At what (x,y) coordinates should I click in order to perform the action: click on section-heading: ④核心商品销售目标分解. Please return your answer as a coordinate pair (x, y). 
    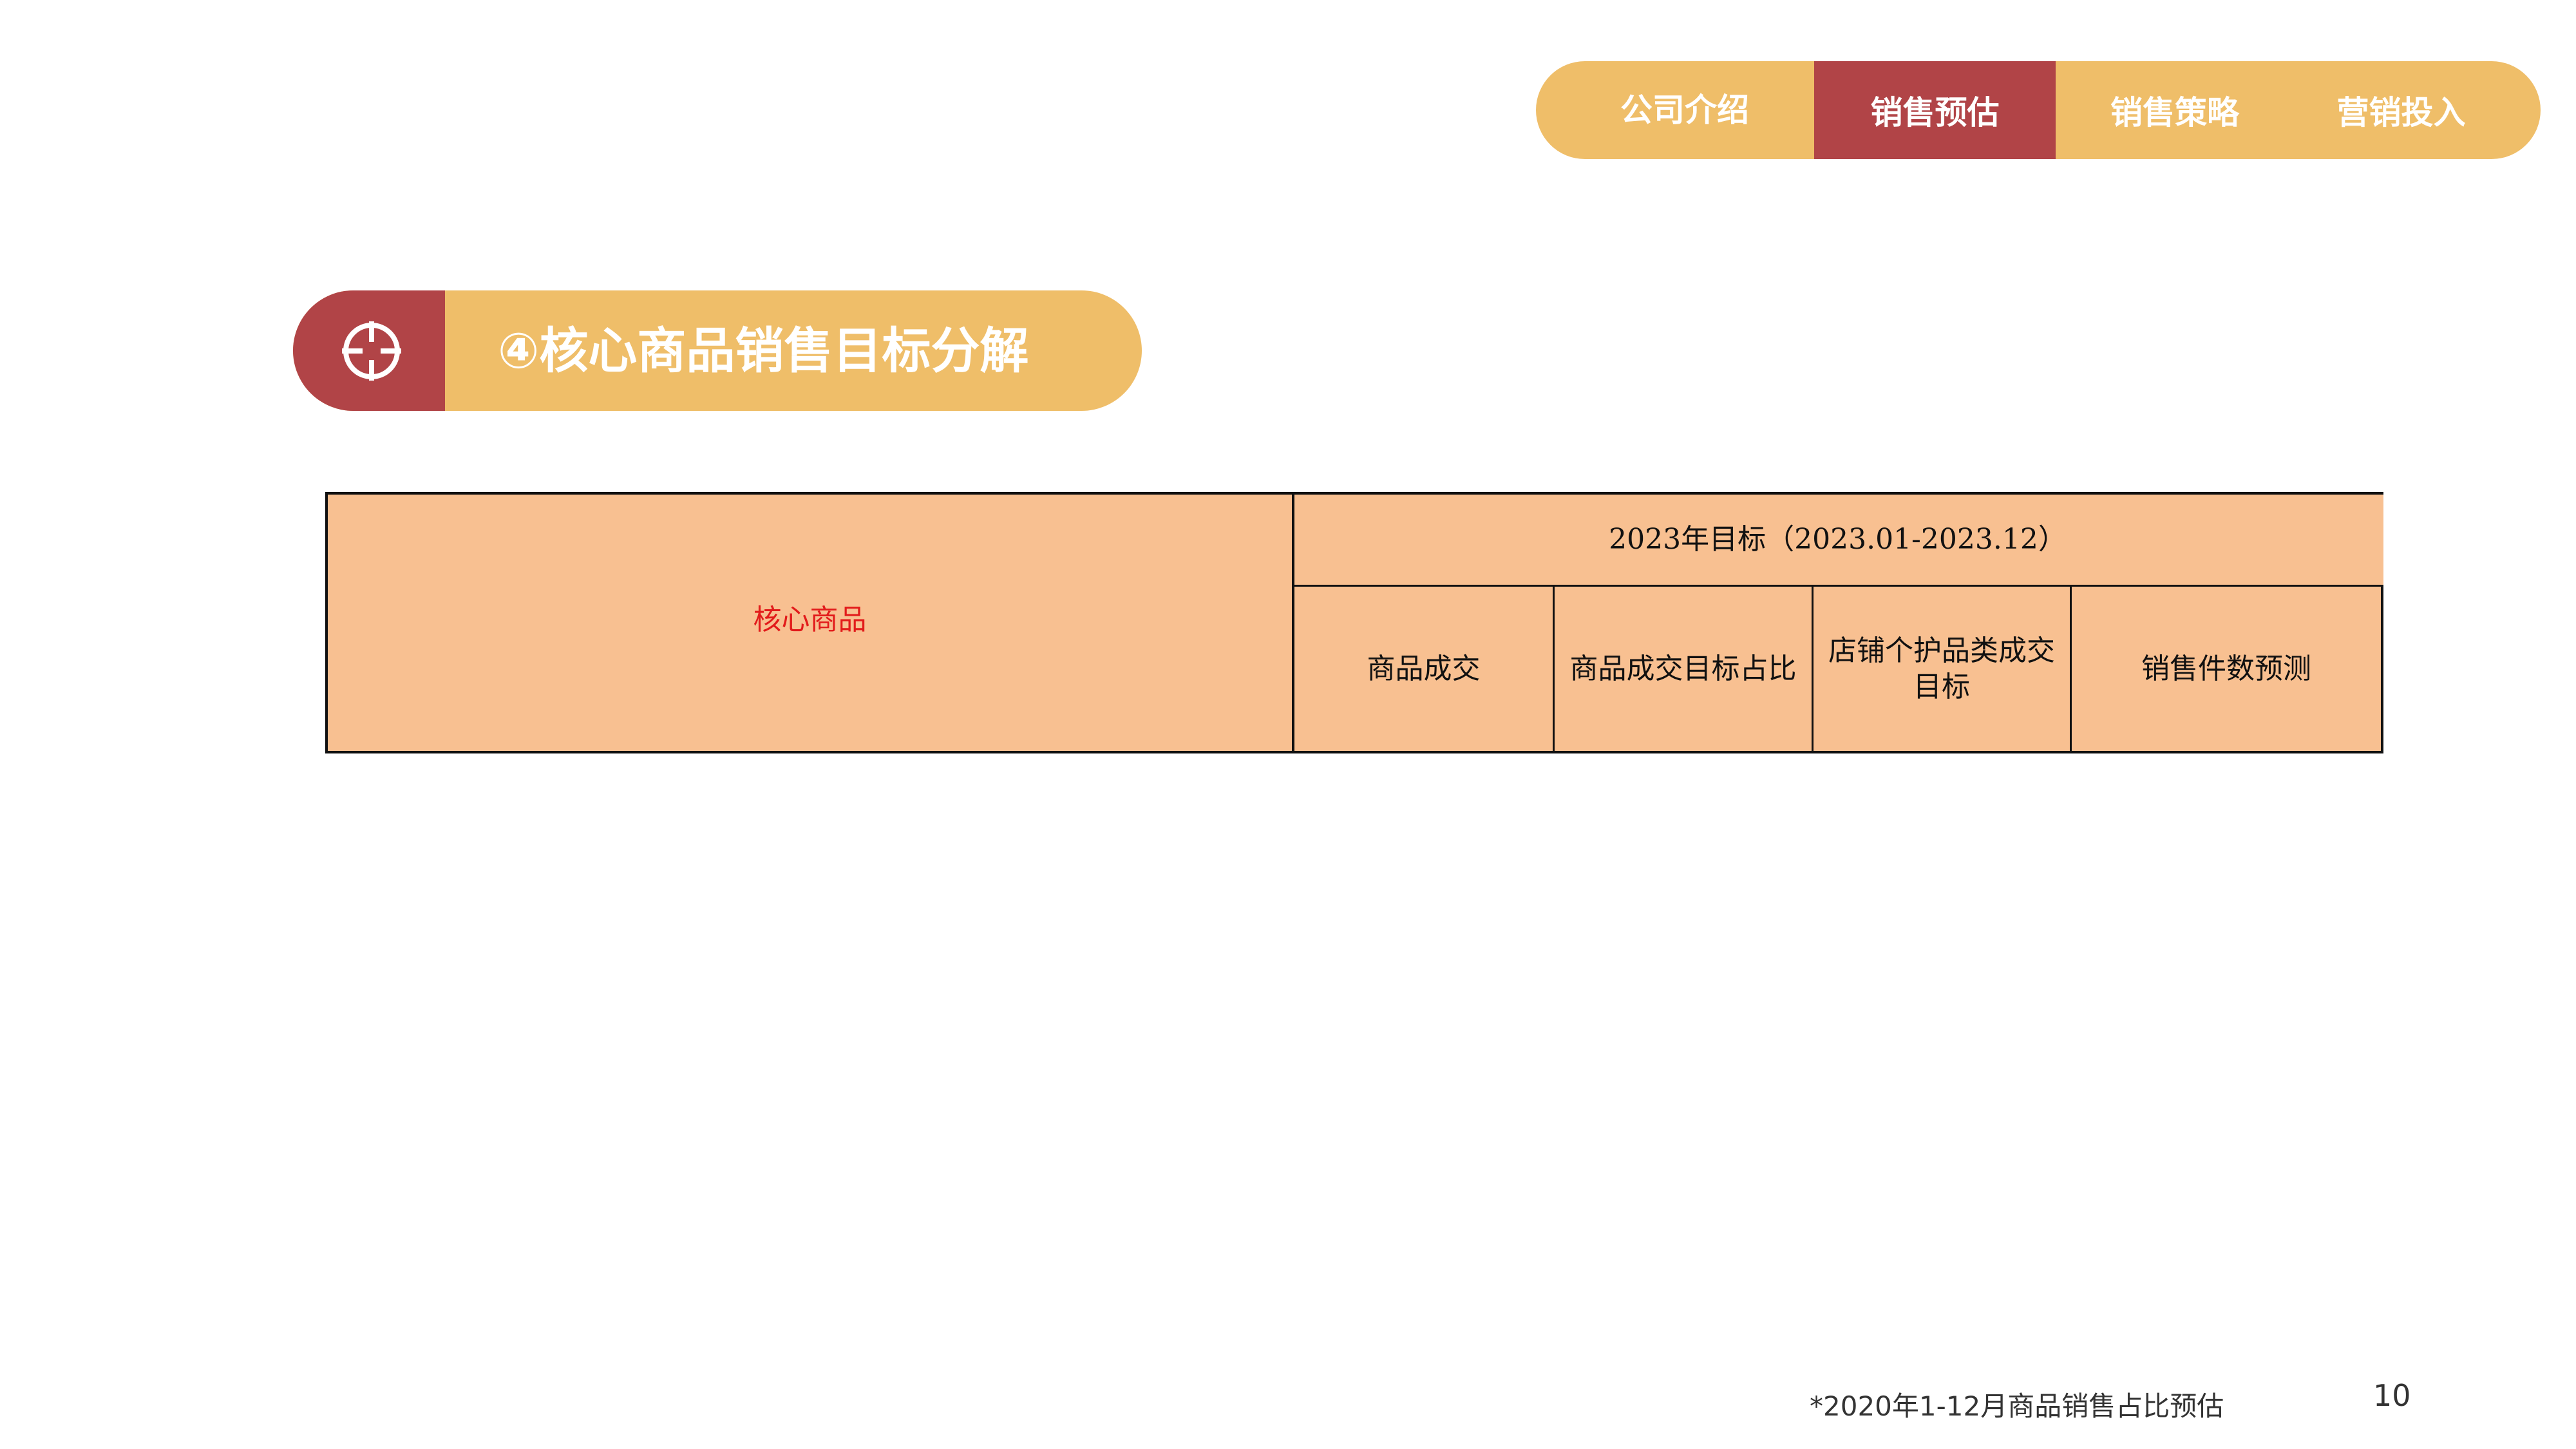
    Looking at the image, I should click on (717, 350).